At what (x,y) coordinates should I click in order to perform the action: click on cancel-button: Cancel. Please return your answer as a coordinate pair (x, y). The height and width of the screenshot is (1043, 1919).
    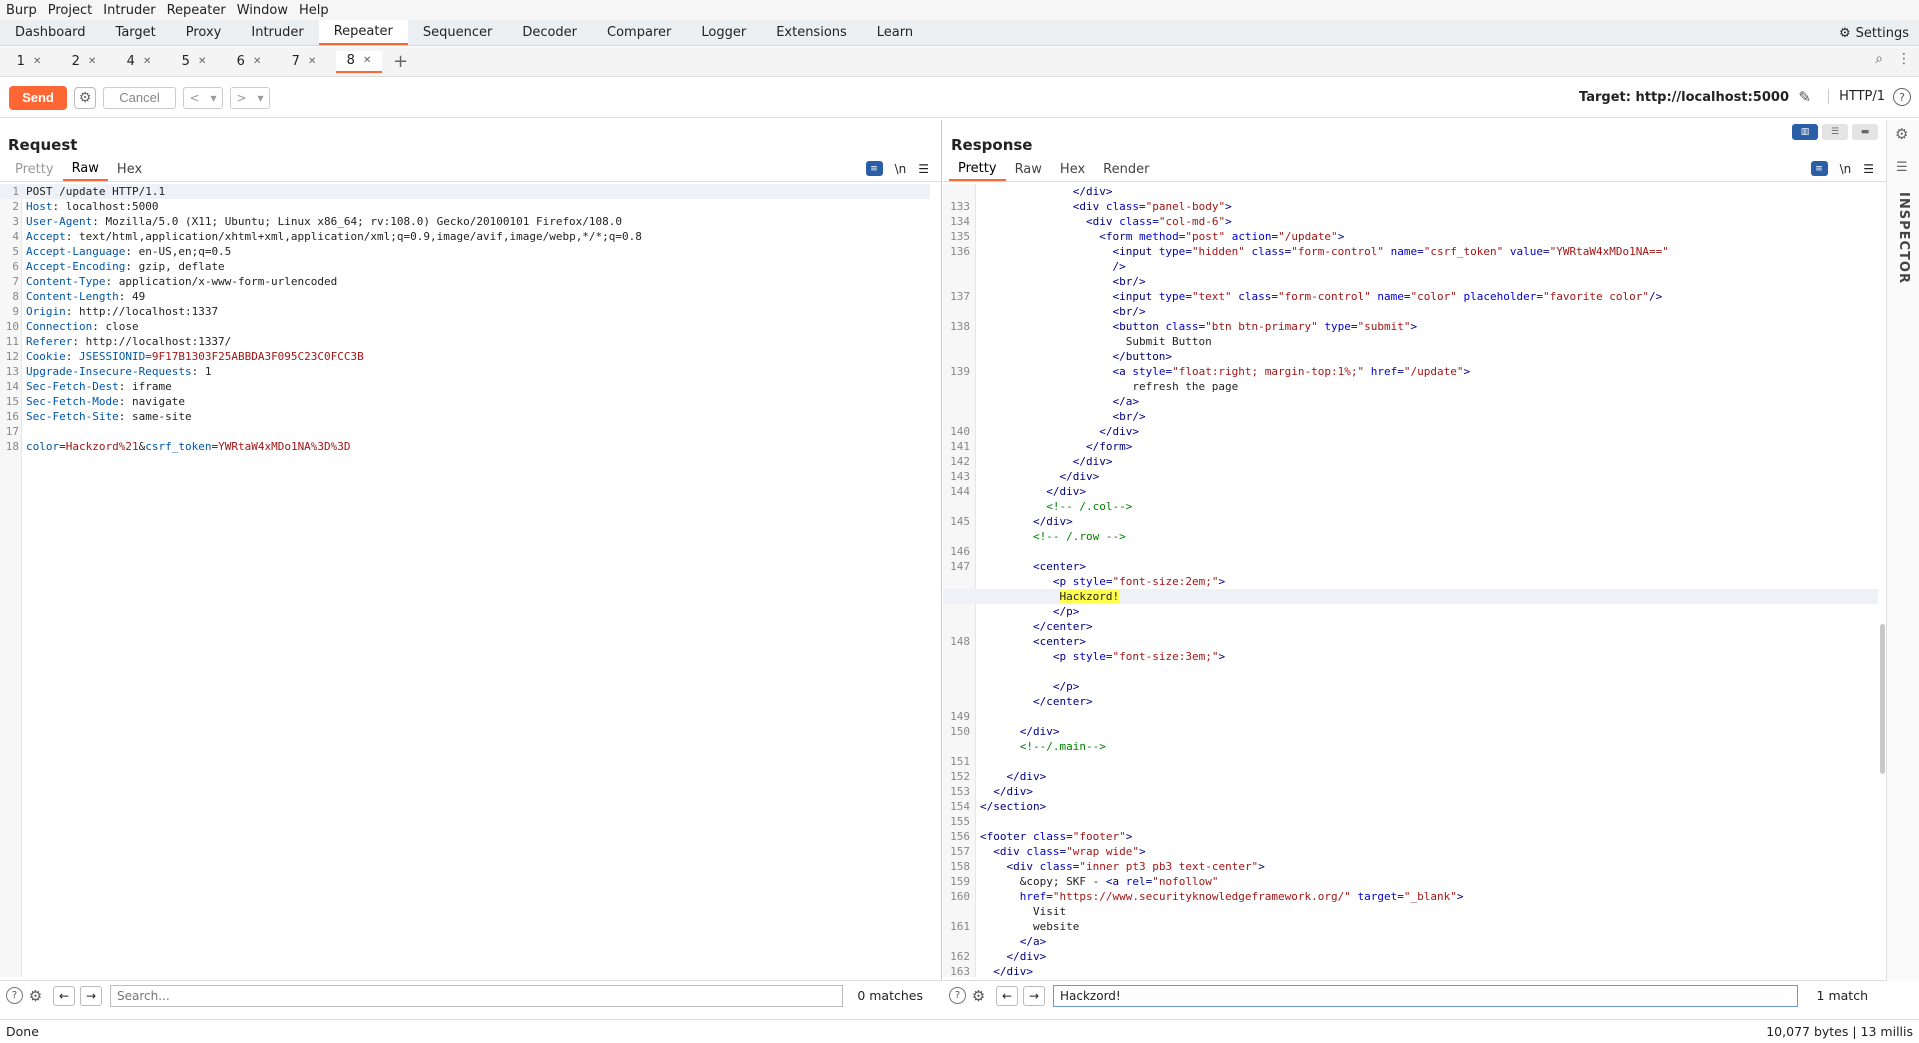
    Looking at the image, I should click on (139, 97).